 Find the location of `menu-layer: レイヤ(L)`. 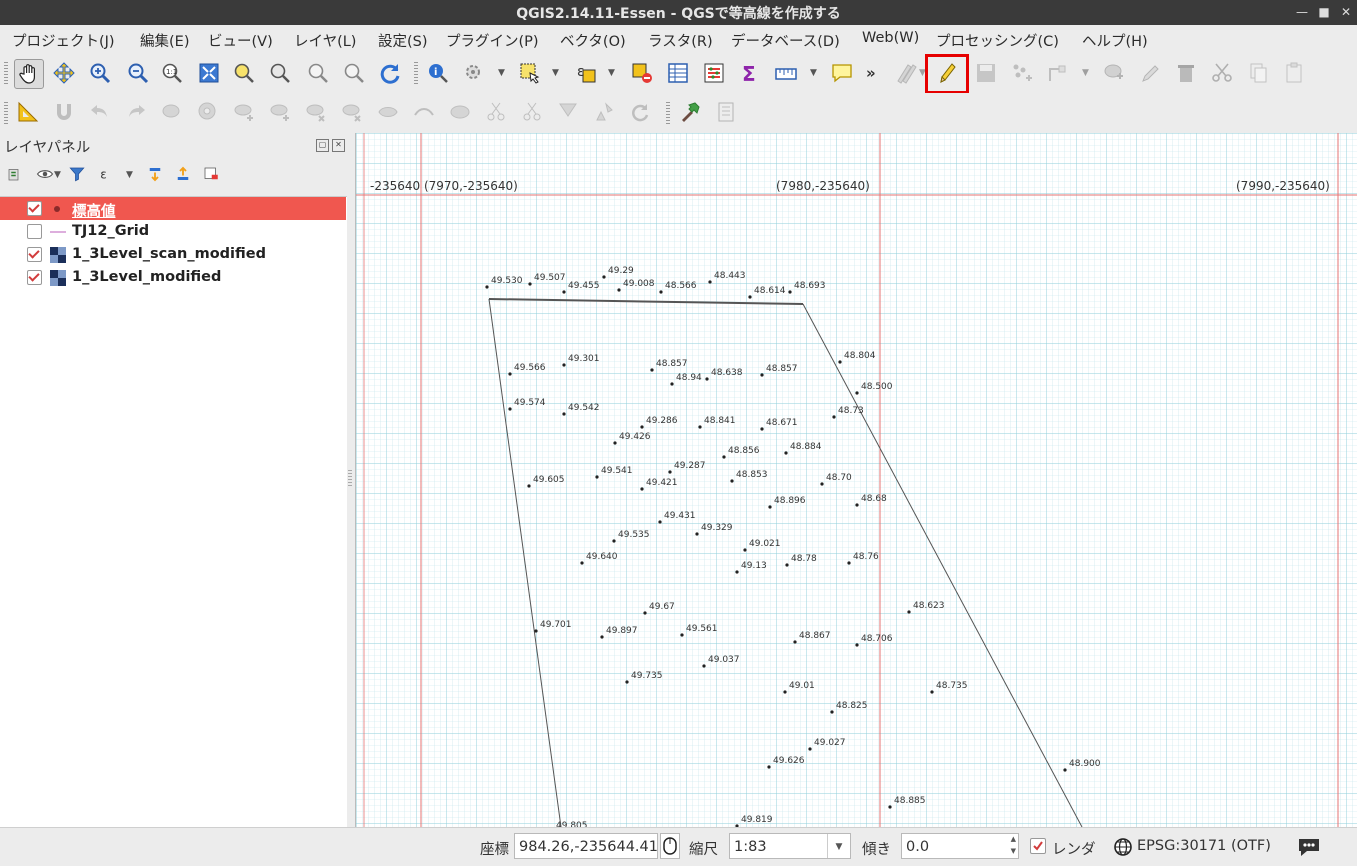

menu-layer: レイヤ(L) is located at coordinates (325, 40).